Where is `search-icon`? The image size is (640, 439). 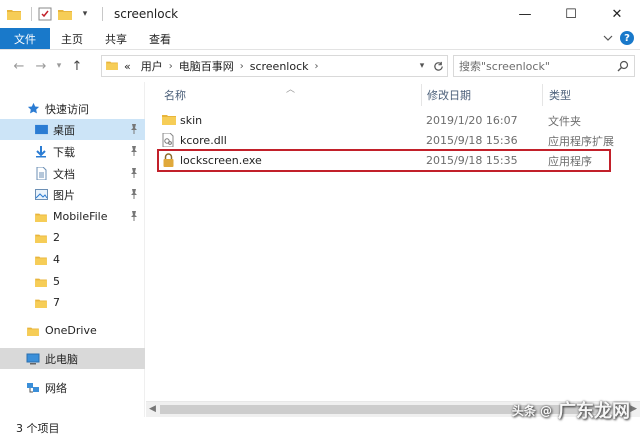 search-icon is located at coordinates (623, 67).